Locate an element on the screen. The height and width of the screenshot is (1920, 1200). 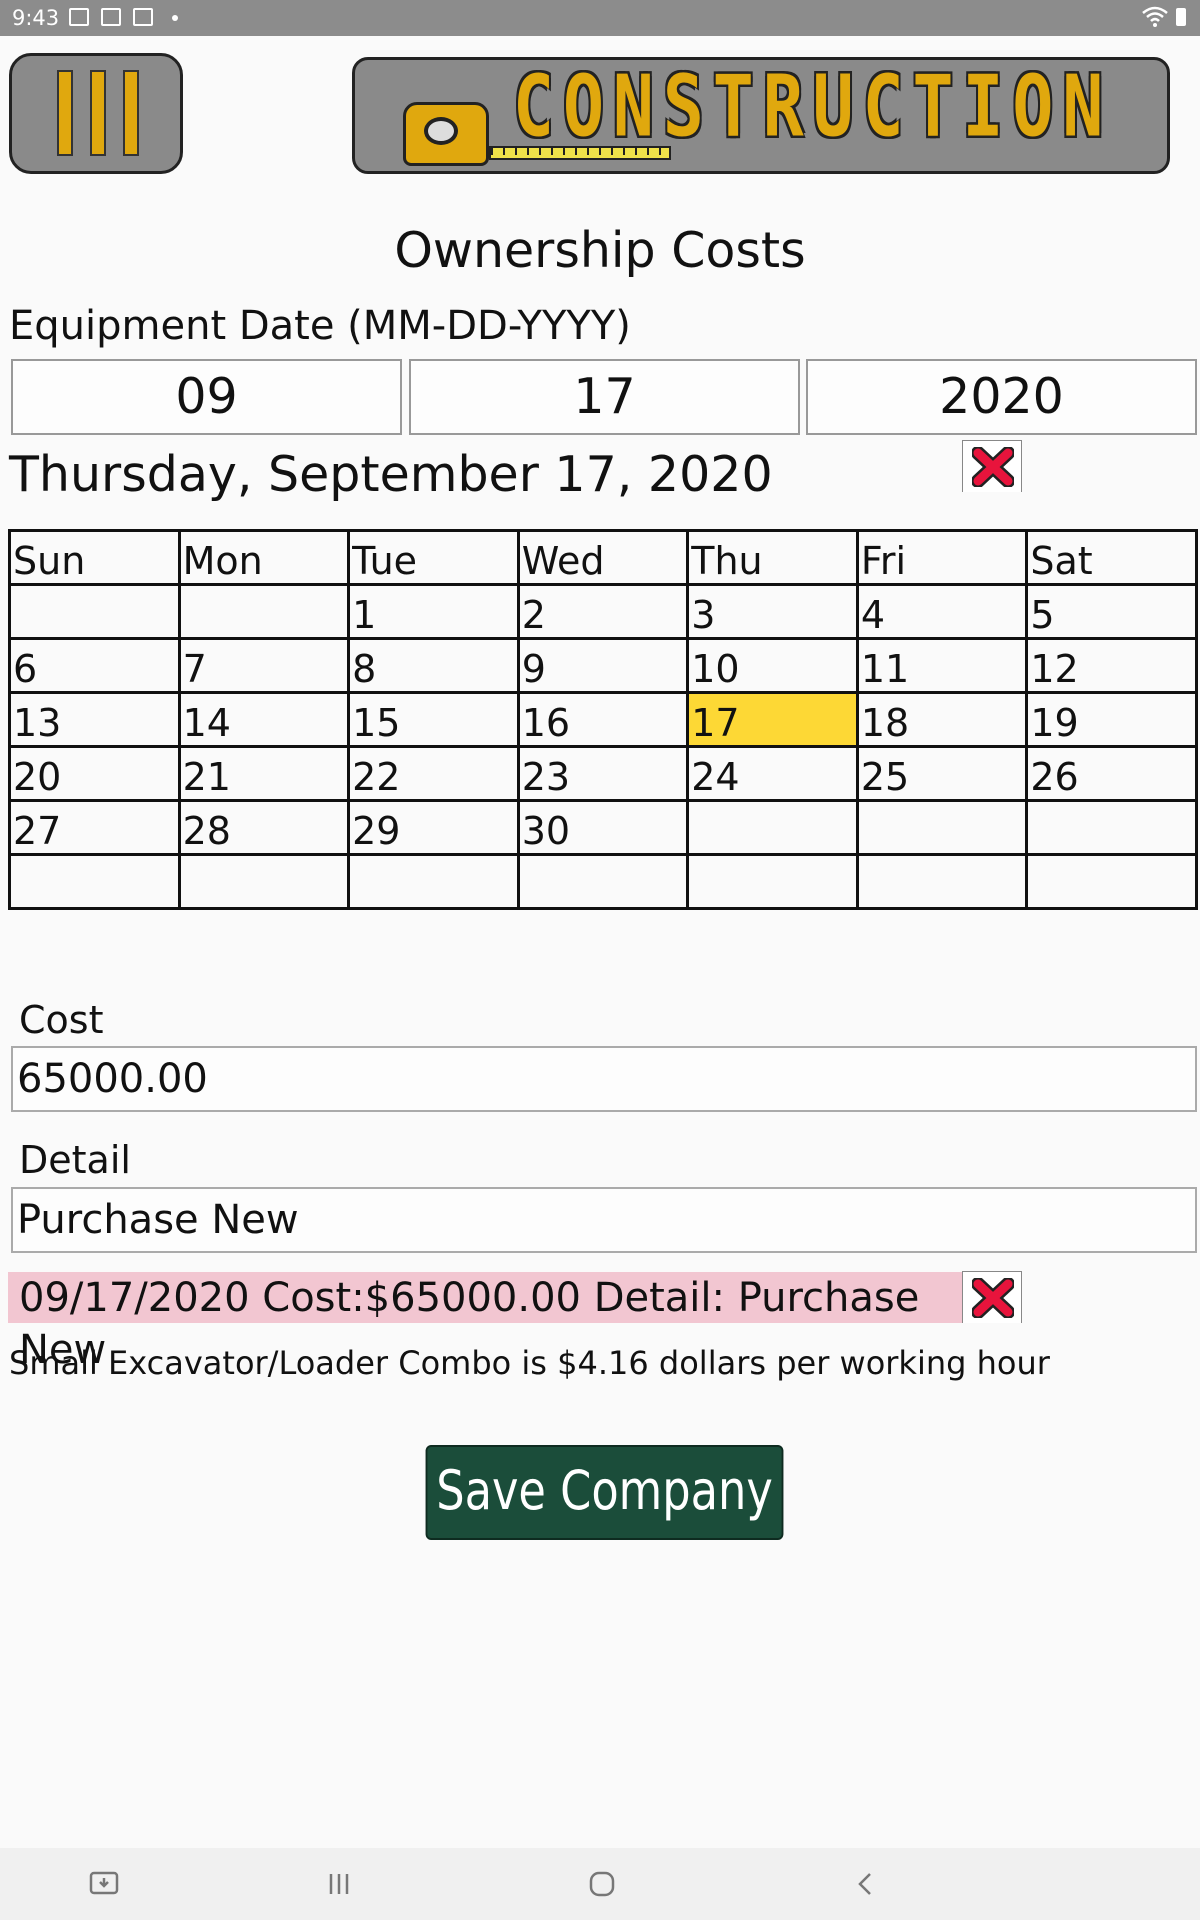
calendar-day-10: 10 is located at coordinates (772, 665).